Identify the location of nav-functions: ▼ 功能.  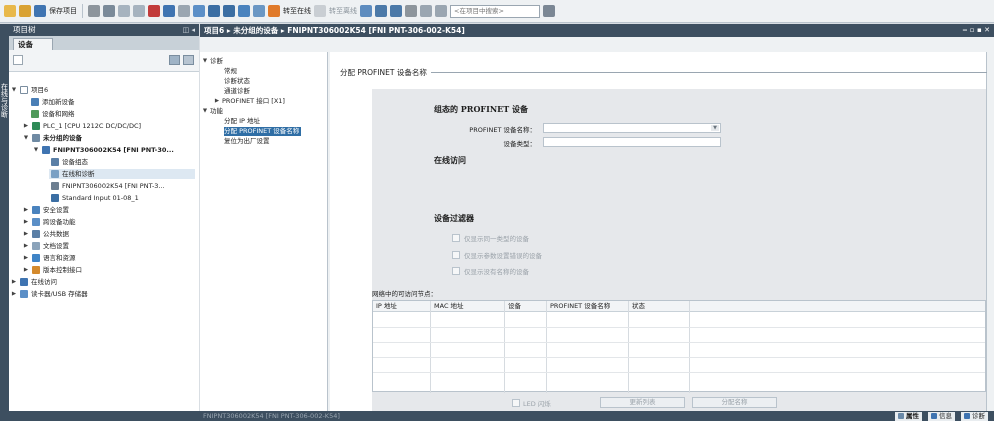
(212, 111).